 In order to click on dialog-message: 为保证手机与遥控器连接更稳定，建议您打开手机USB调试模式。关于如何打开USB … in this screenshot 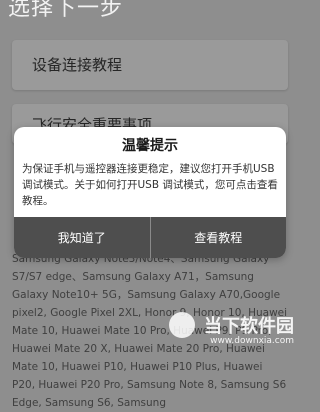, I will do `click(150, 185)`.